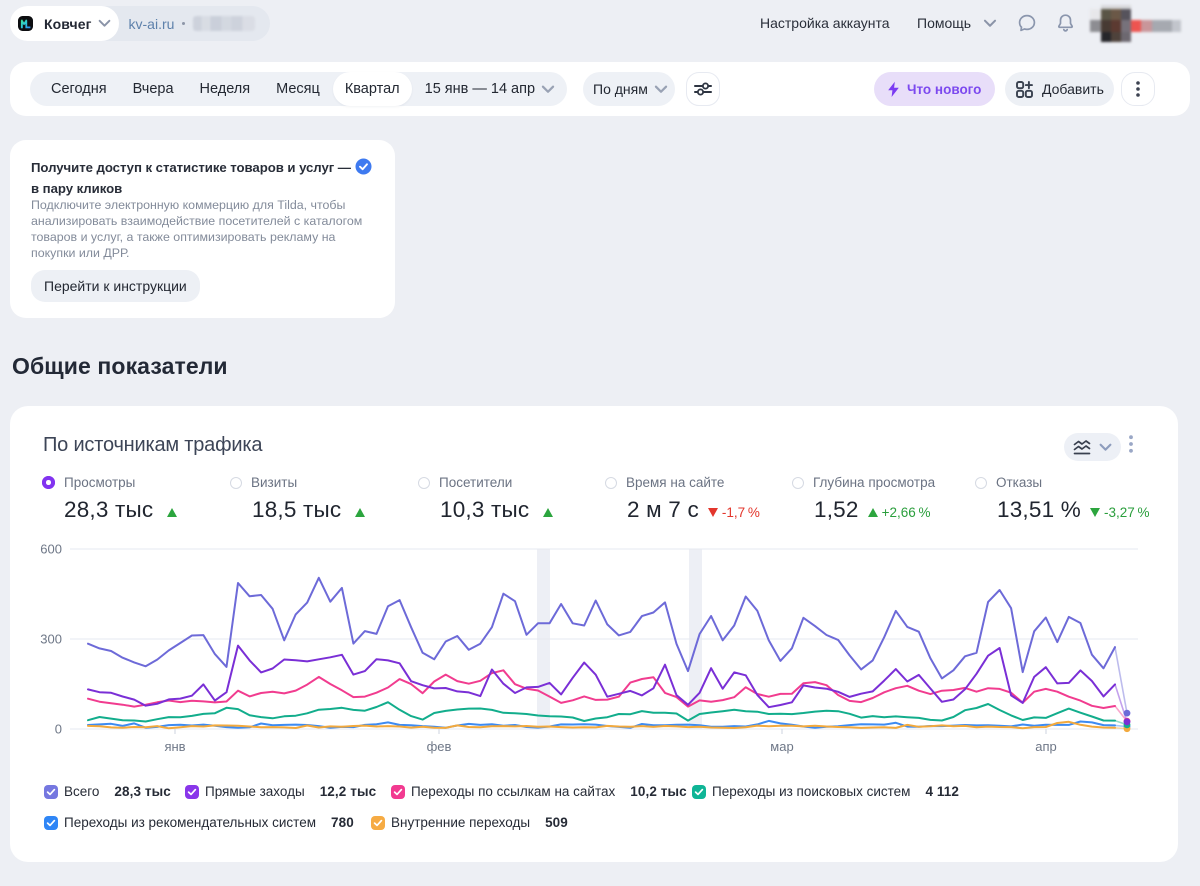 Image resolution: width=1200 pixels, height=886 pixels. Describe the element at coordinates (51, 549) in the screenshot. I see `svg-text: 600` at that location.